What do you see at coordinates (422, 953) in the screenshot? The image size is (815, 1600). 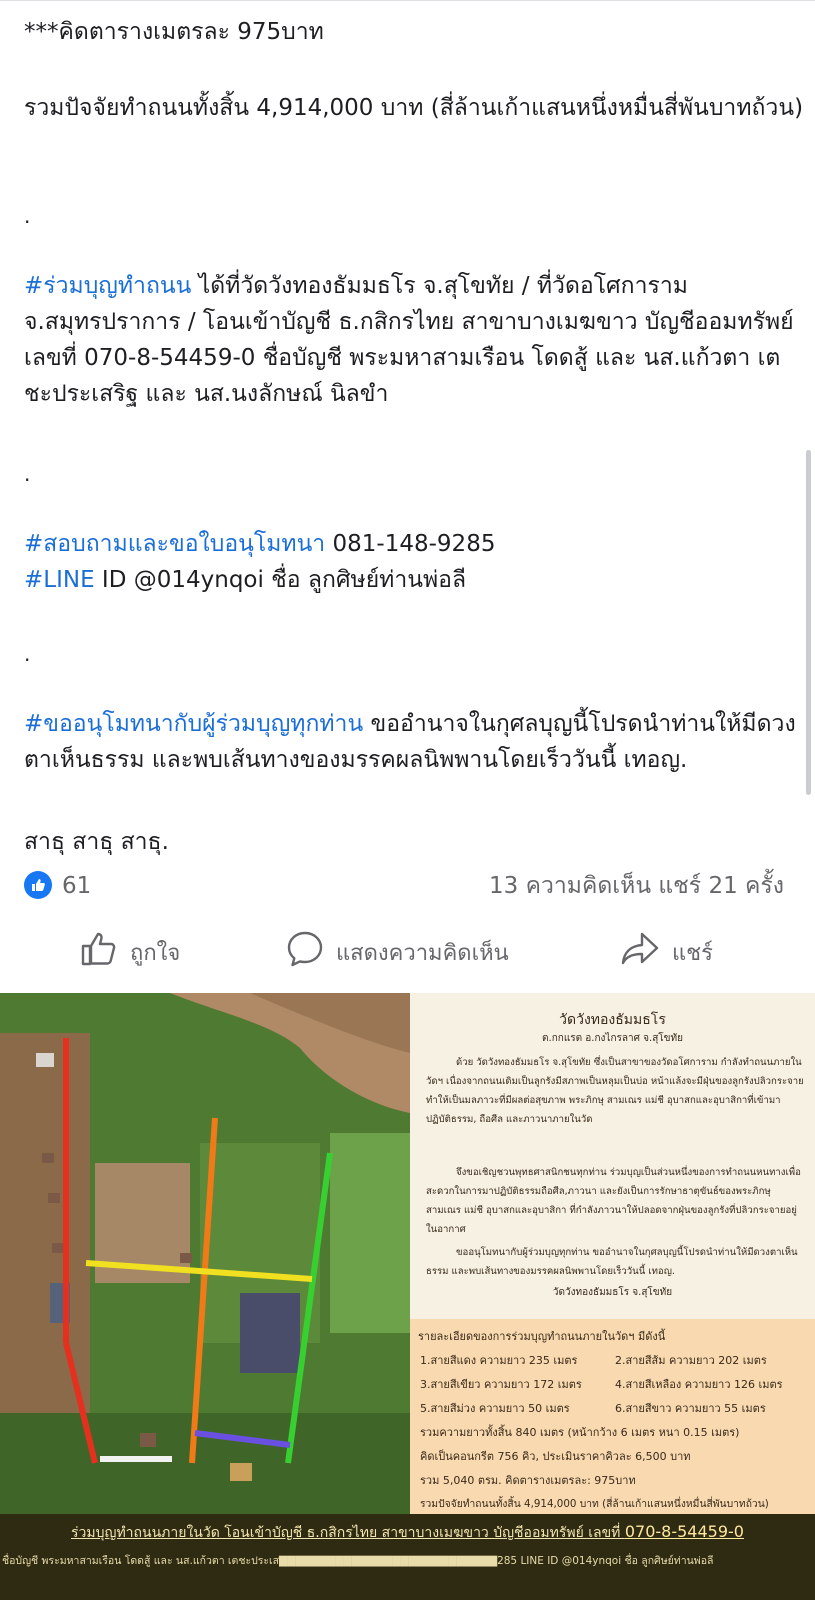 I see `comment-label: แสดงความคิดเห็น` at bounding box center [422, 953].